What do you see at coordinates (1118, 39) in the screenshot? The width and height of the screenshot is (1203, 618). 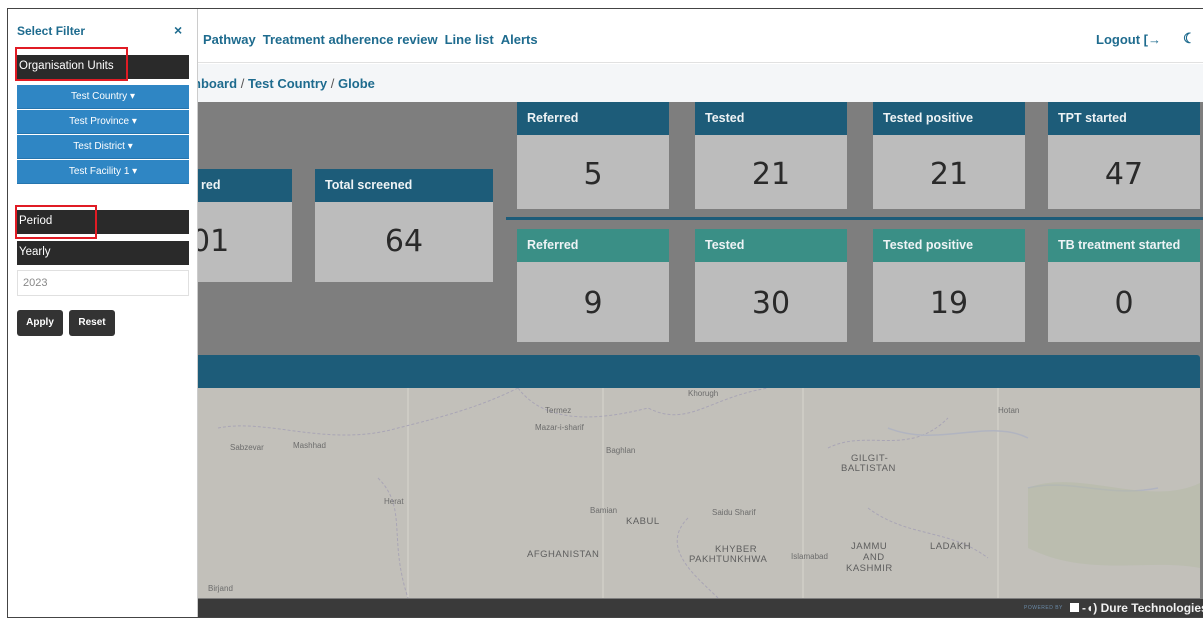 I see `logout-label: Logout` at bounding box center [1118, 39].